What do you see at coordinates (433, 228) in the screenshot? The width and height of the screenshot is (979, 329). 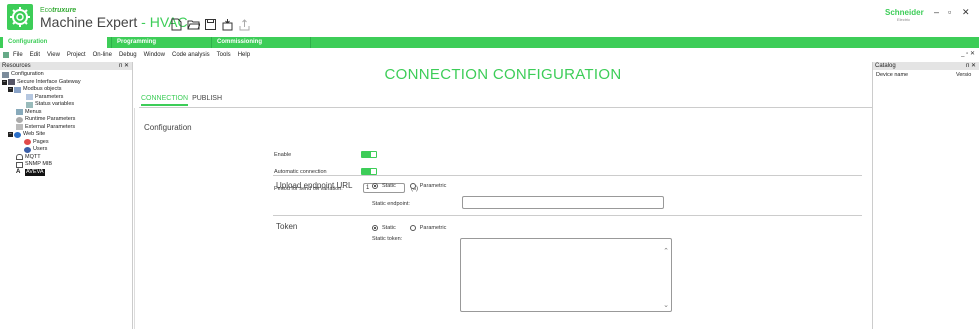 I see `token-parametric-label: Parametric` at bounding box center [433, 228].